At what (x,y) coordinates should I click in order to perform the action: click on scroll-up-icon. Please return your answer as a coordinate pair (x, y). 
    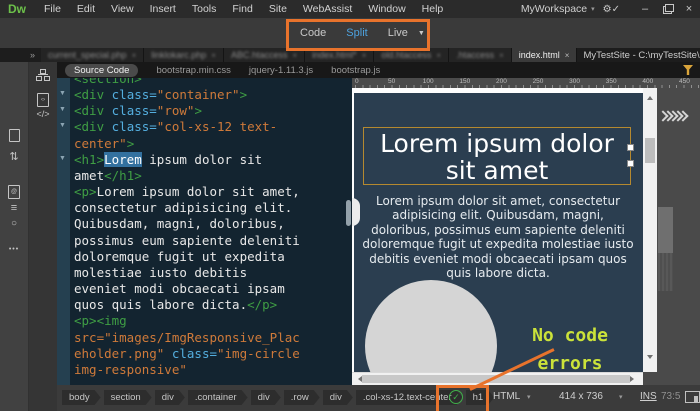
    Looking at the image, I should click on (650, 96).